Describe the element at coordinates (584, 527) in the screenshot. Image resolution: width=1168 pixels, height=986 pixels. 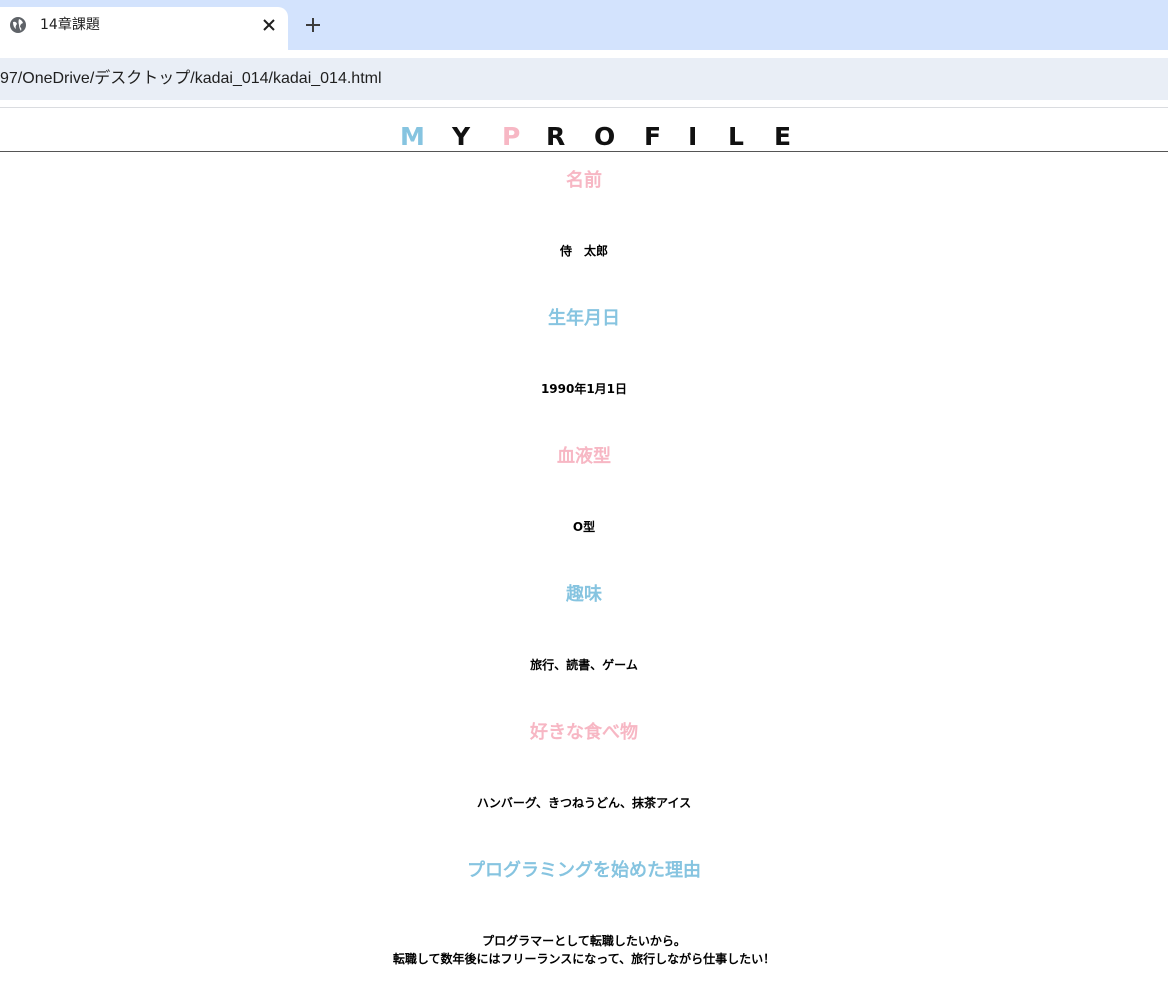
I see `section-text: O型` at that location.